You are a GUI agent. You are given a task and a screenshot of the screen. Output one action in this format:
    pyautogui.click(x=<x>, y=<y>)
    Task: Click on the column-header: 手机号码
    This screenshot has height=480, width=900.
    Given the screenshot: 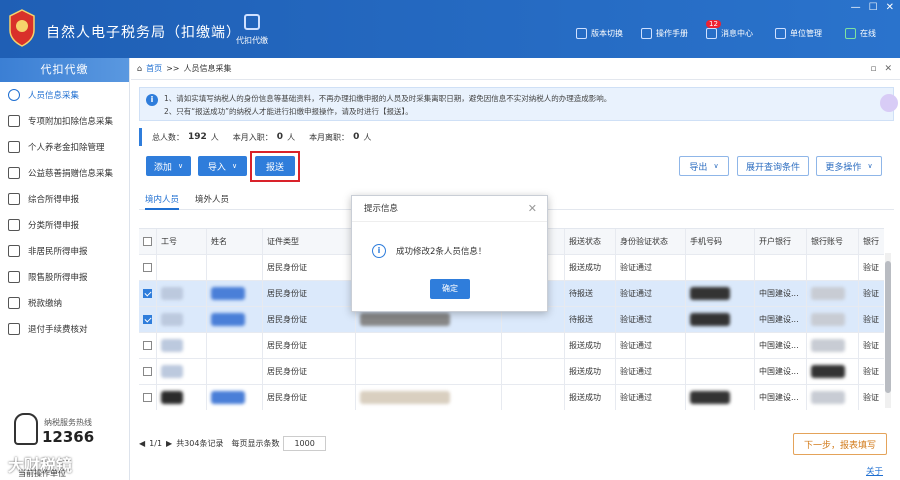 What is the action you would take?
    pyautogui.click(x=720, y=242)
    